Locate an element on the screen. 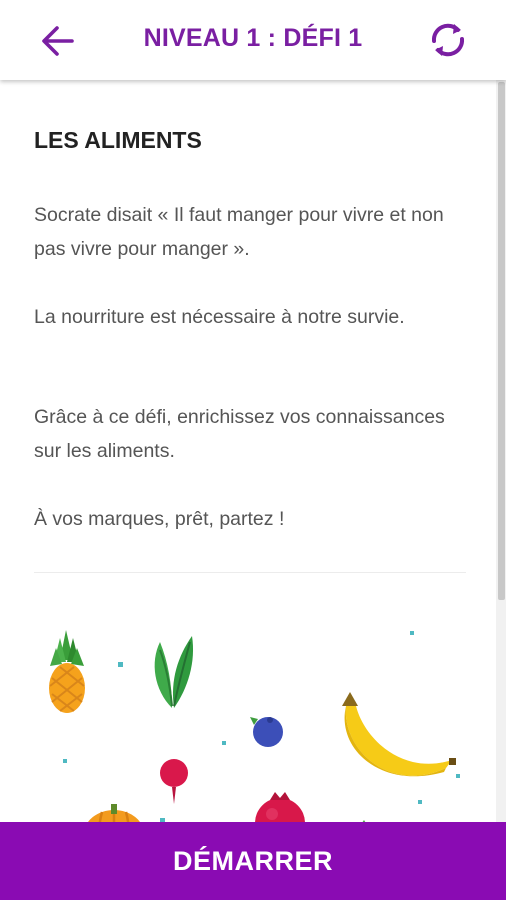 This screenshot has height=900, width=506. refresh-icon is located at coordinates (448, 40).